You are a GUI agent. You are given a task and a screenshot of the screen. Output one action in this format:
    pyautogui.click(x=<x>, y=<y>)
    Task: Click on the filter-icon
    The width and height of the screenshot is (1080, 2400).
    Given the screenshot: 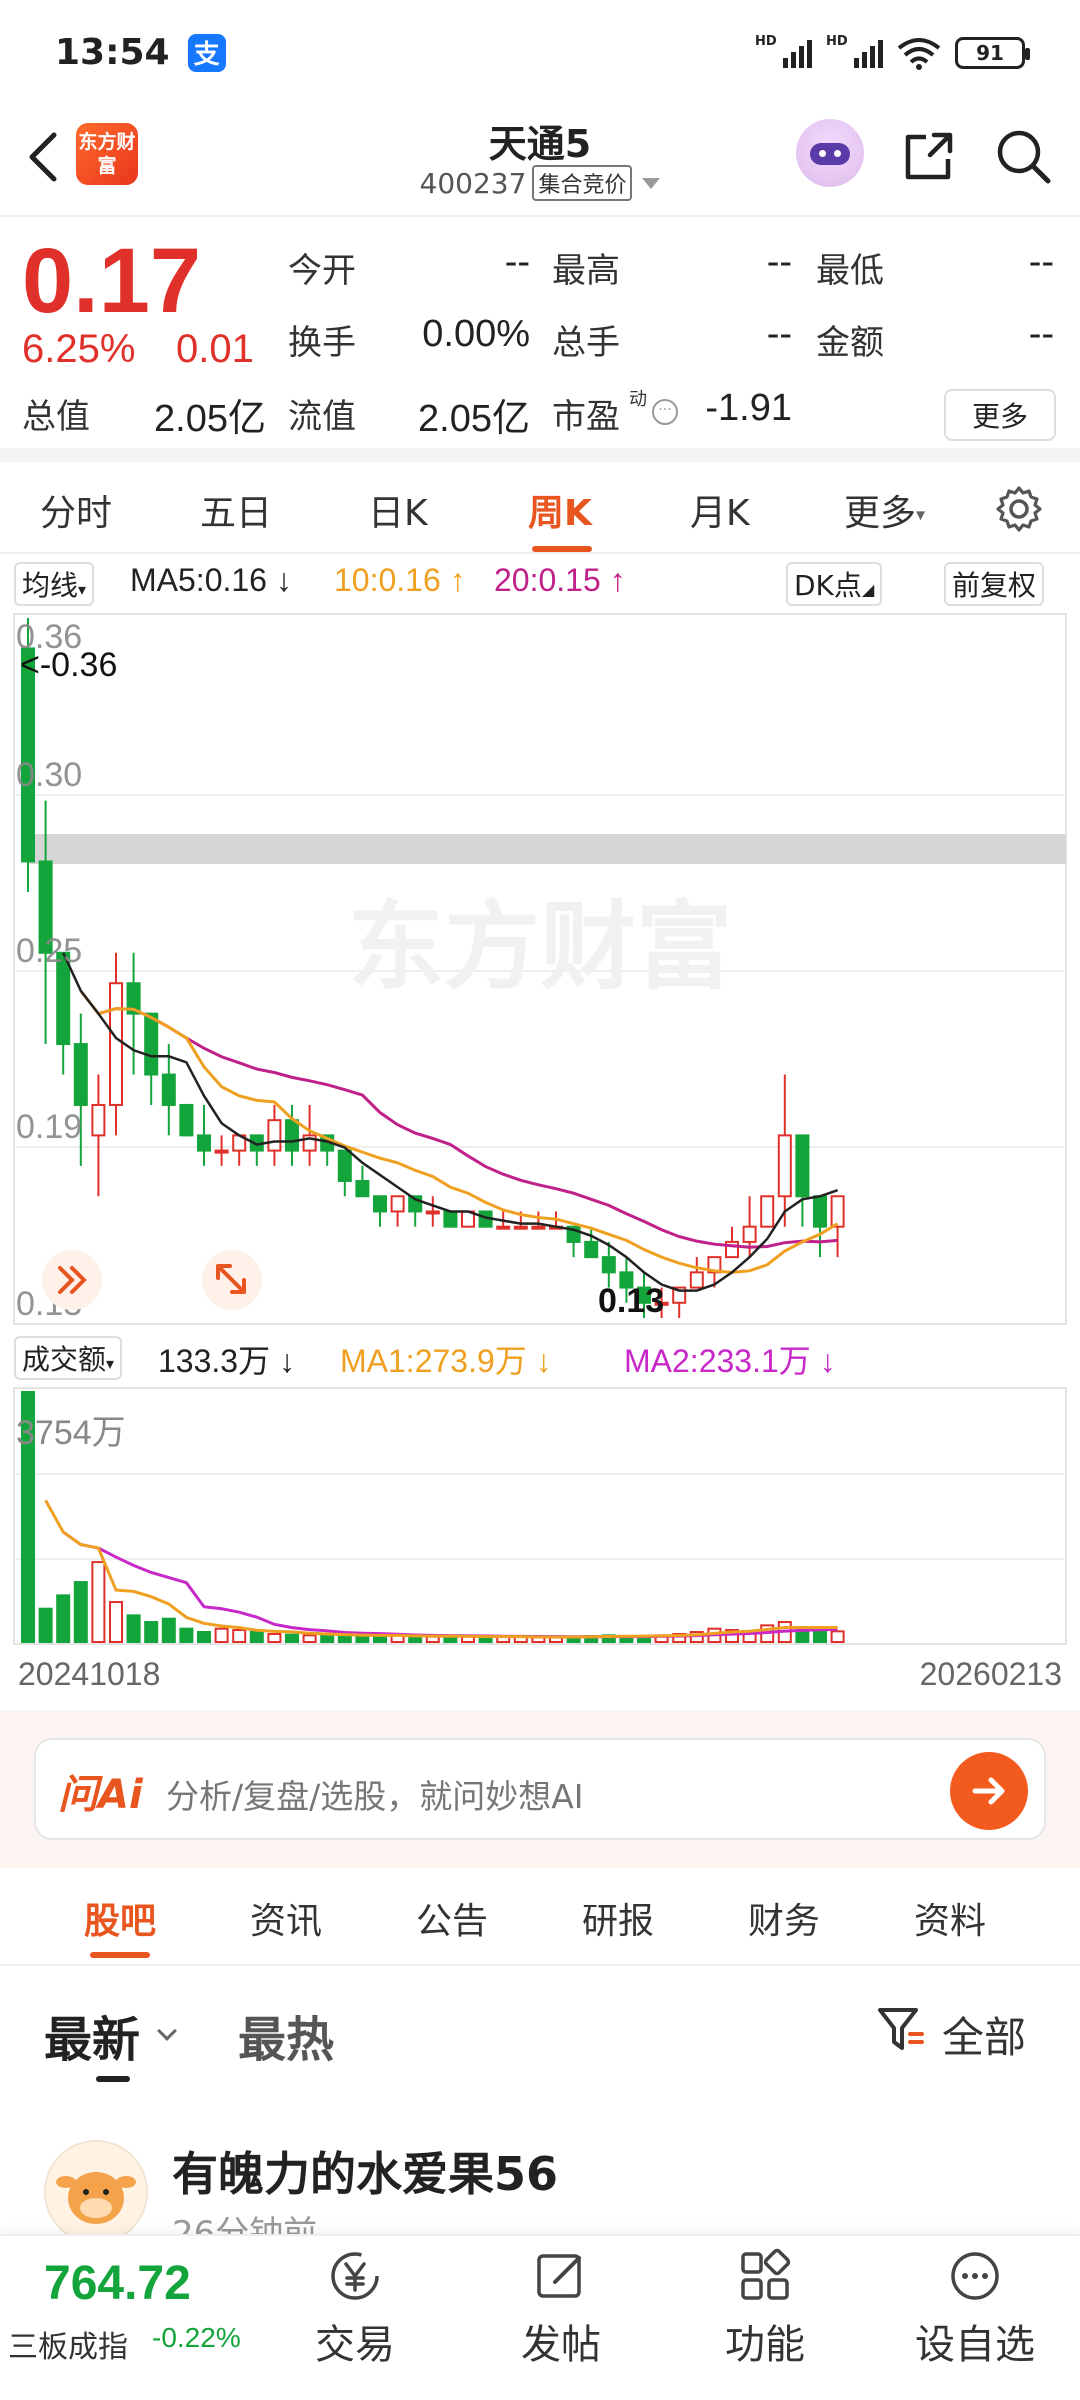 What is the action you would take?
    pyautogui.click(x=901, y=2029)
    